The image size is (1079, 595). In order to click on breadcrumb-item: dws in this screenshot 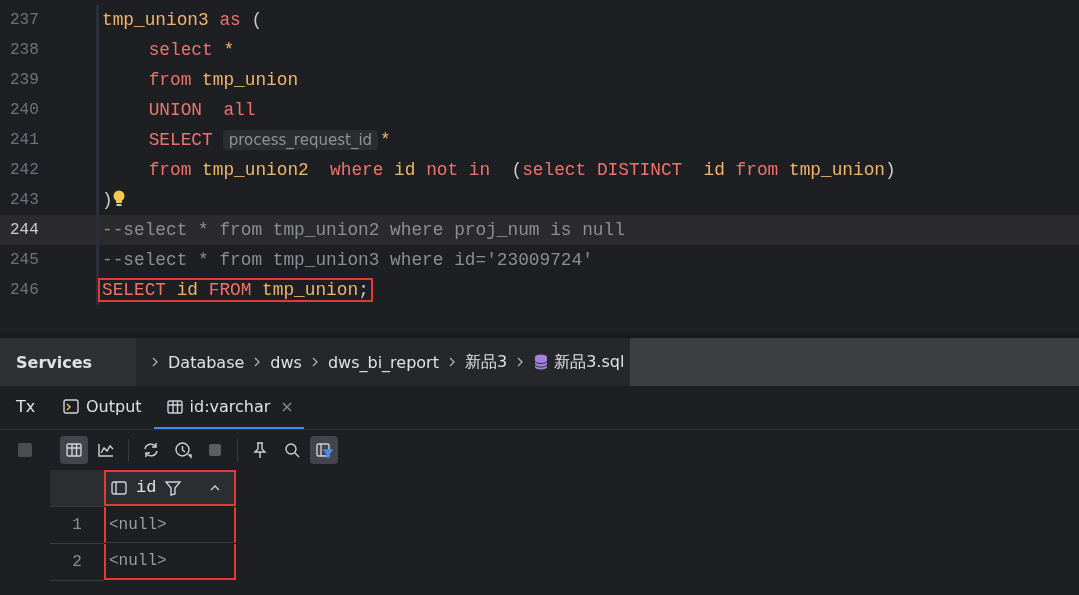, I will do `click(286, 362)`.